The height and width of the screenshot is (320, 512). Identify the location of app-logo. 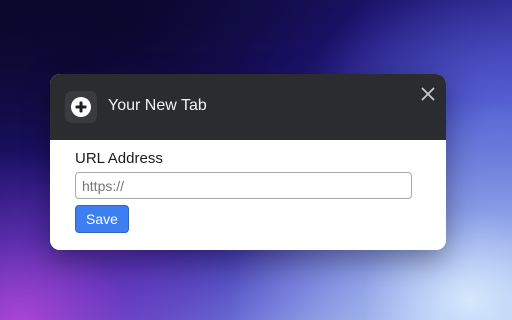
(81, 107).